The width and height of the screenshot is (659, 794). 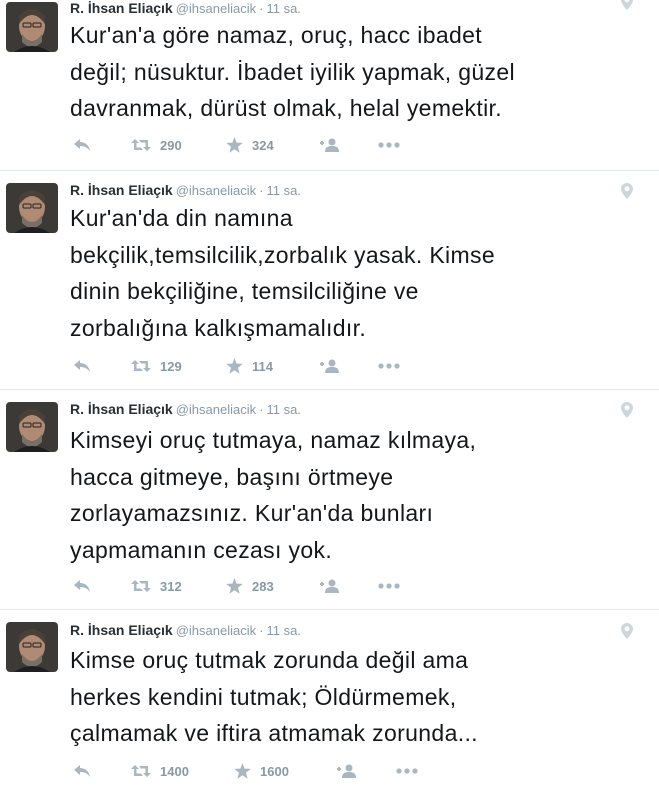 What do you see at coordinates (250, 145) in the screenshot?
I see `favorite-button: 324` at bounding box center [250, 145].